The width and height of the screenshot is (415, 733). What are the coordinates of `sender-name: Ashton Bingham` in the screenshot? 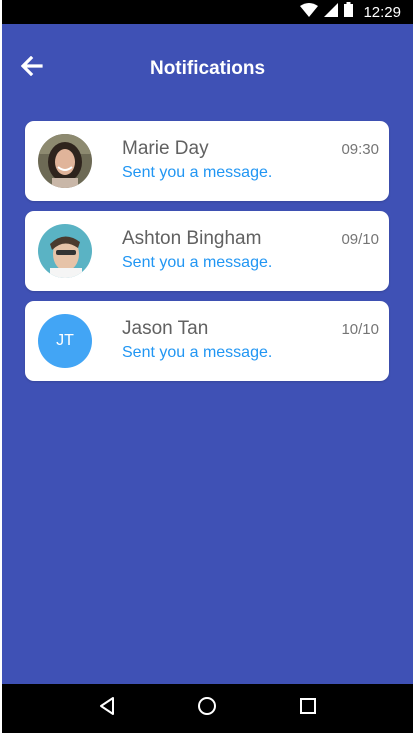 It's located at (192, 238).